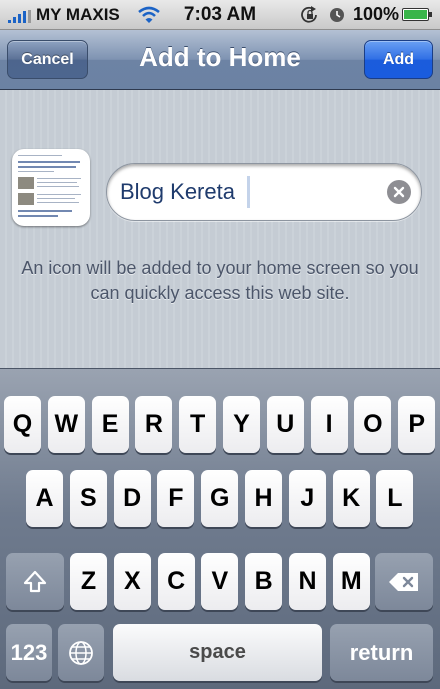 The height and width of the screenshot is (689, 440). What do you see at coordinates (220, 498) in the screenshot?
I see `key-g: G` at bounding box center [220, 498].